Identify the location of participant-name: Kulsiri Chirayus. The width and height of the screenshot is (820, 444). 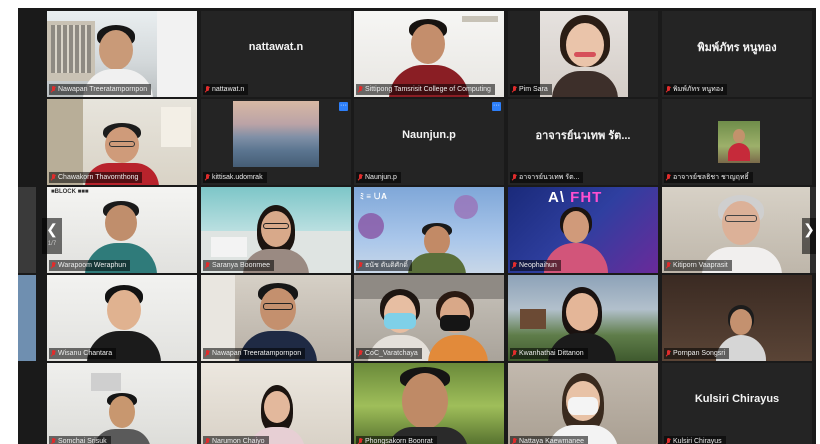
(695, 440).